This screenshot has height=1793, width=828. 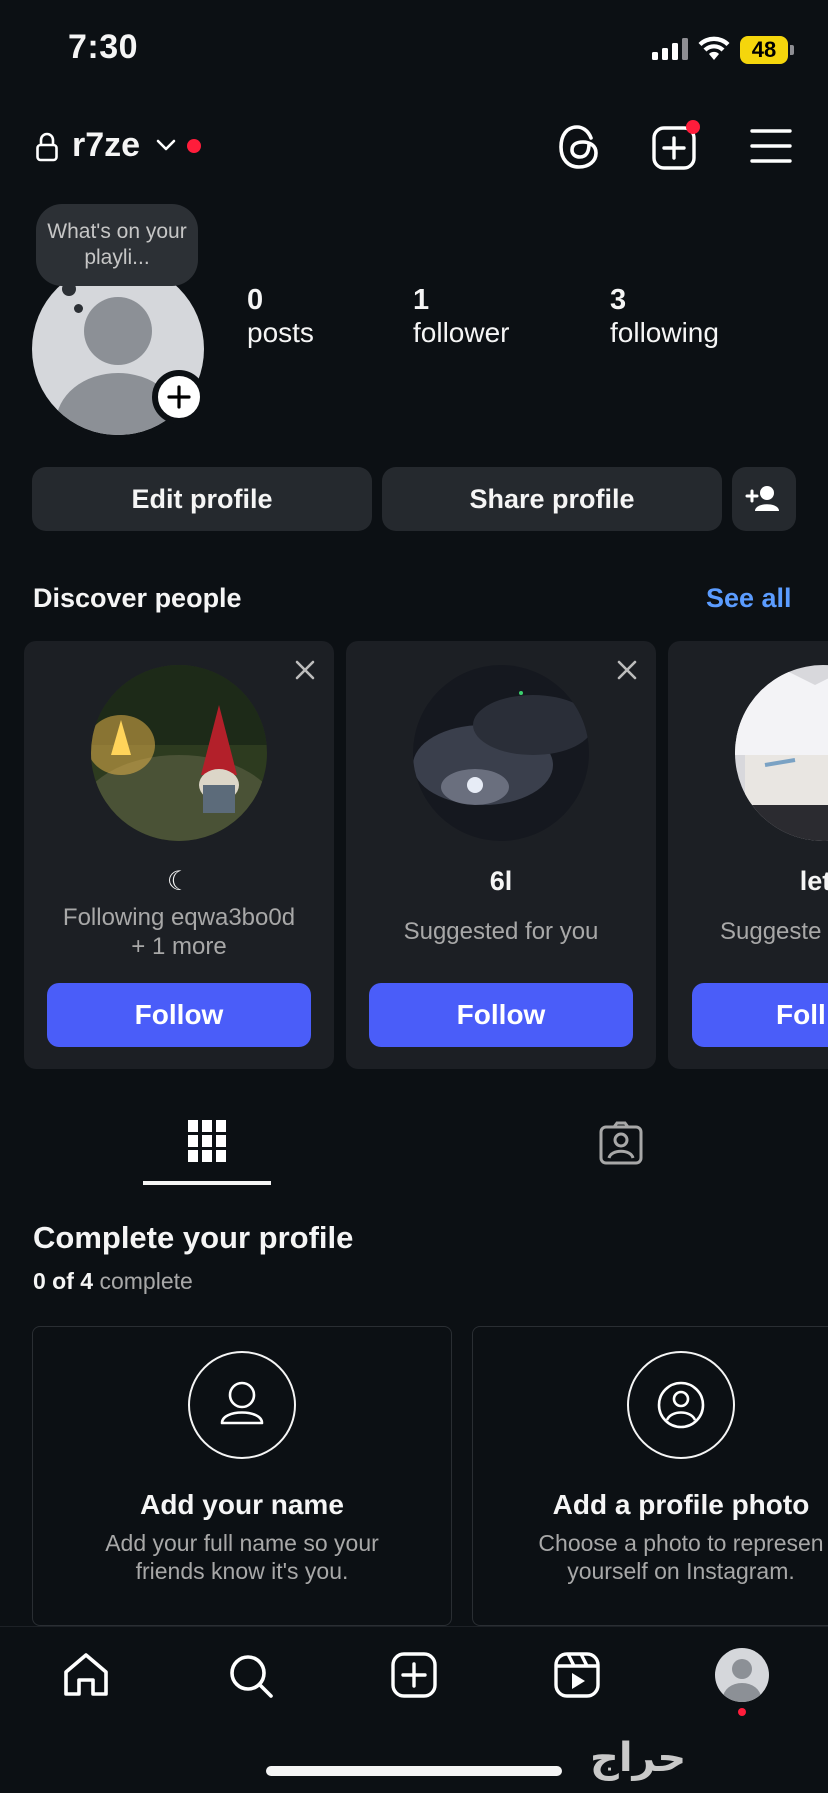 I want to click on suggestion-card: 6l Suggested for you Follow, so click(x=501, y=855).